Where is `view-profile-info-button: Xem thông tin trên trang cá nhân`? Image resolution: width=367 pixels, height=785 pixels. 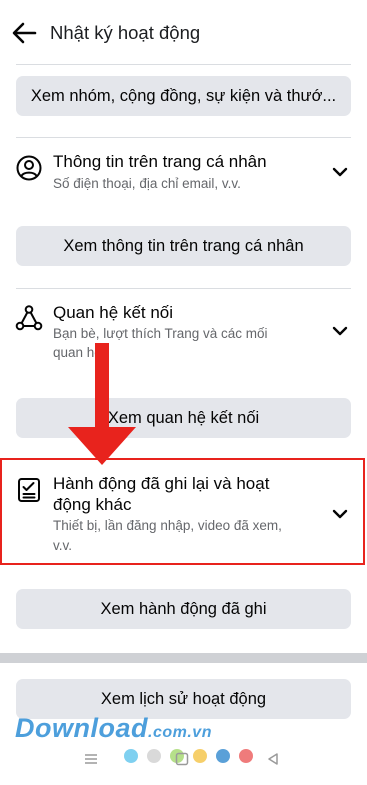
view-profile-info-button: Xem thông tin trên trang cá nhân is located at coordinates (183, 246).